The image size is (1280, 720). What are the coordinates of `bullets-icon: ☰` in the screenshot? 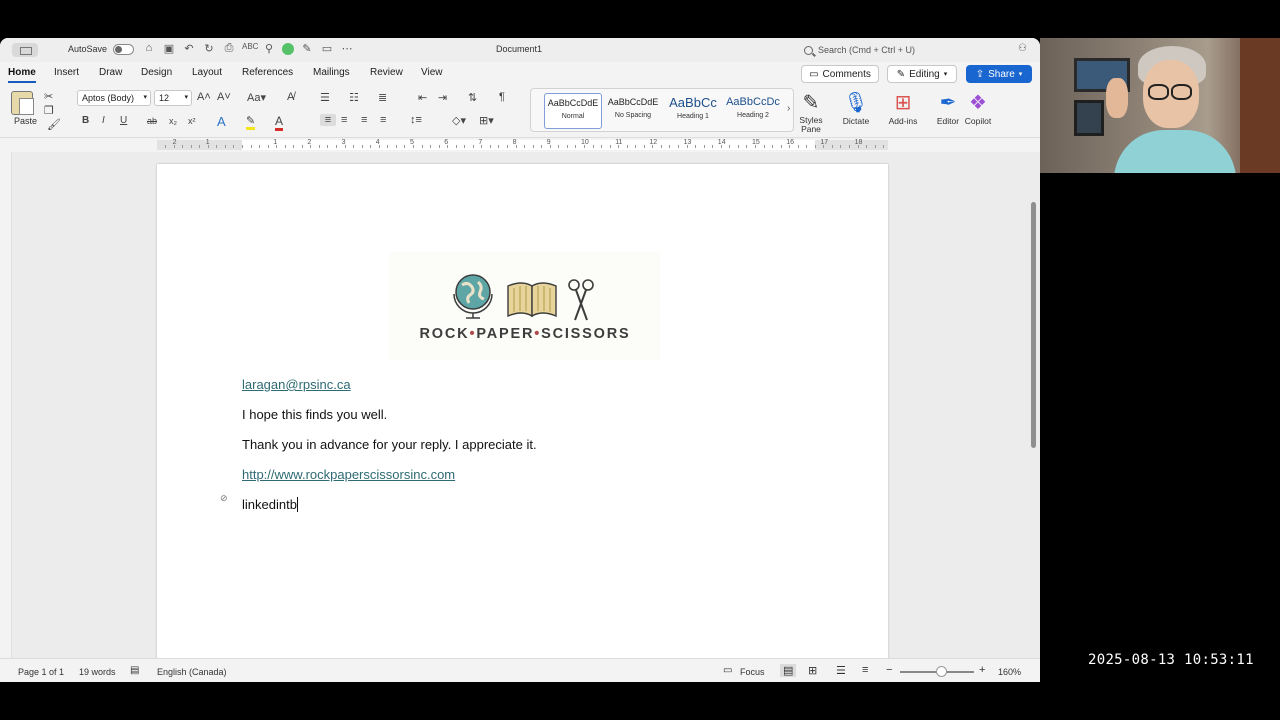 It's located at (325, 97).